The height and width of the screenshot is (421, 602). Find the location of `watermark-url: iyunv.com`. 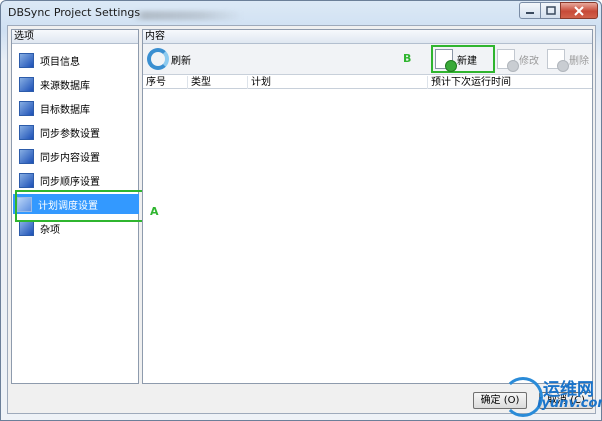

watermark-url: iyunv.com is located at coordinates (569, 403).